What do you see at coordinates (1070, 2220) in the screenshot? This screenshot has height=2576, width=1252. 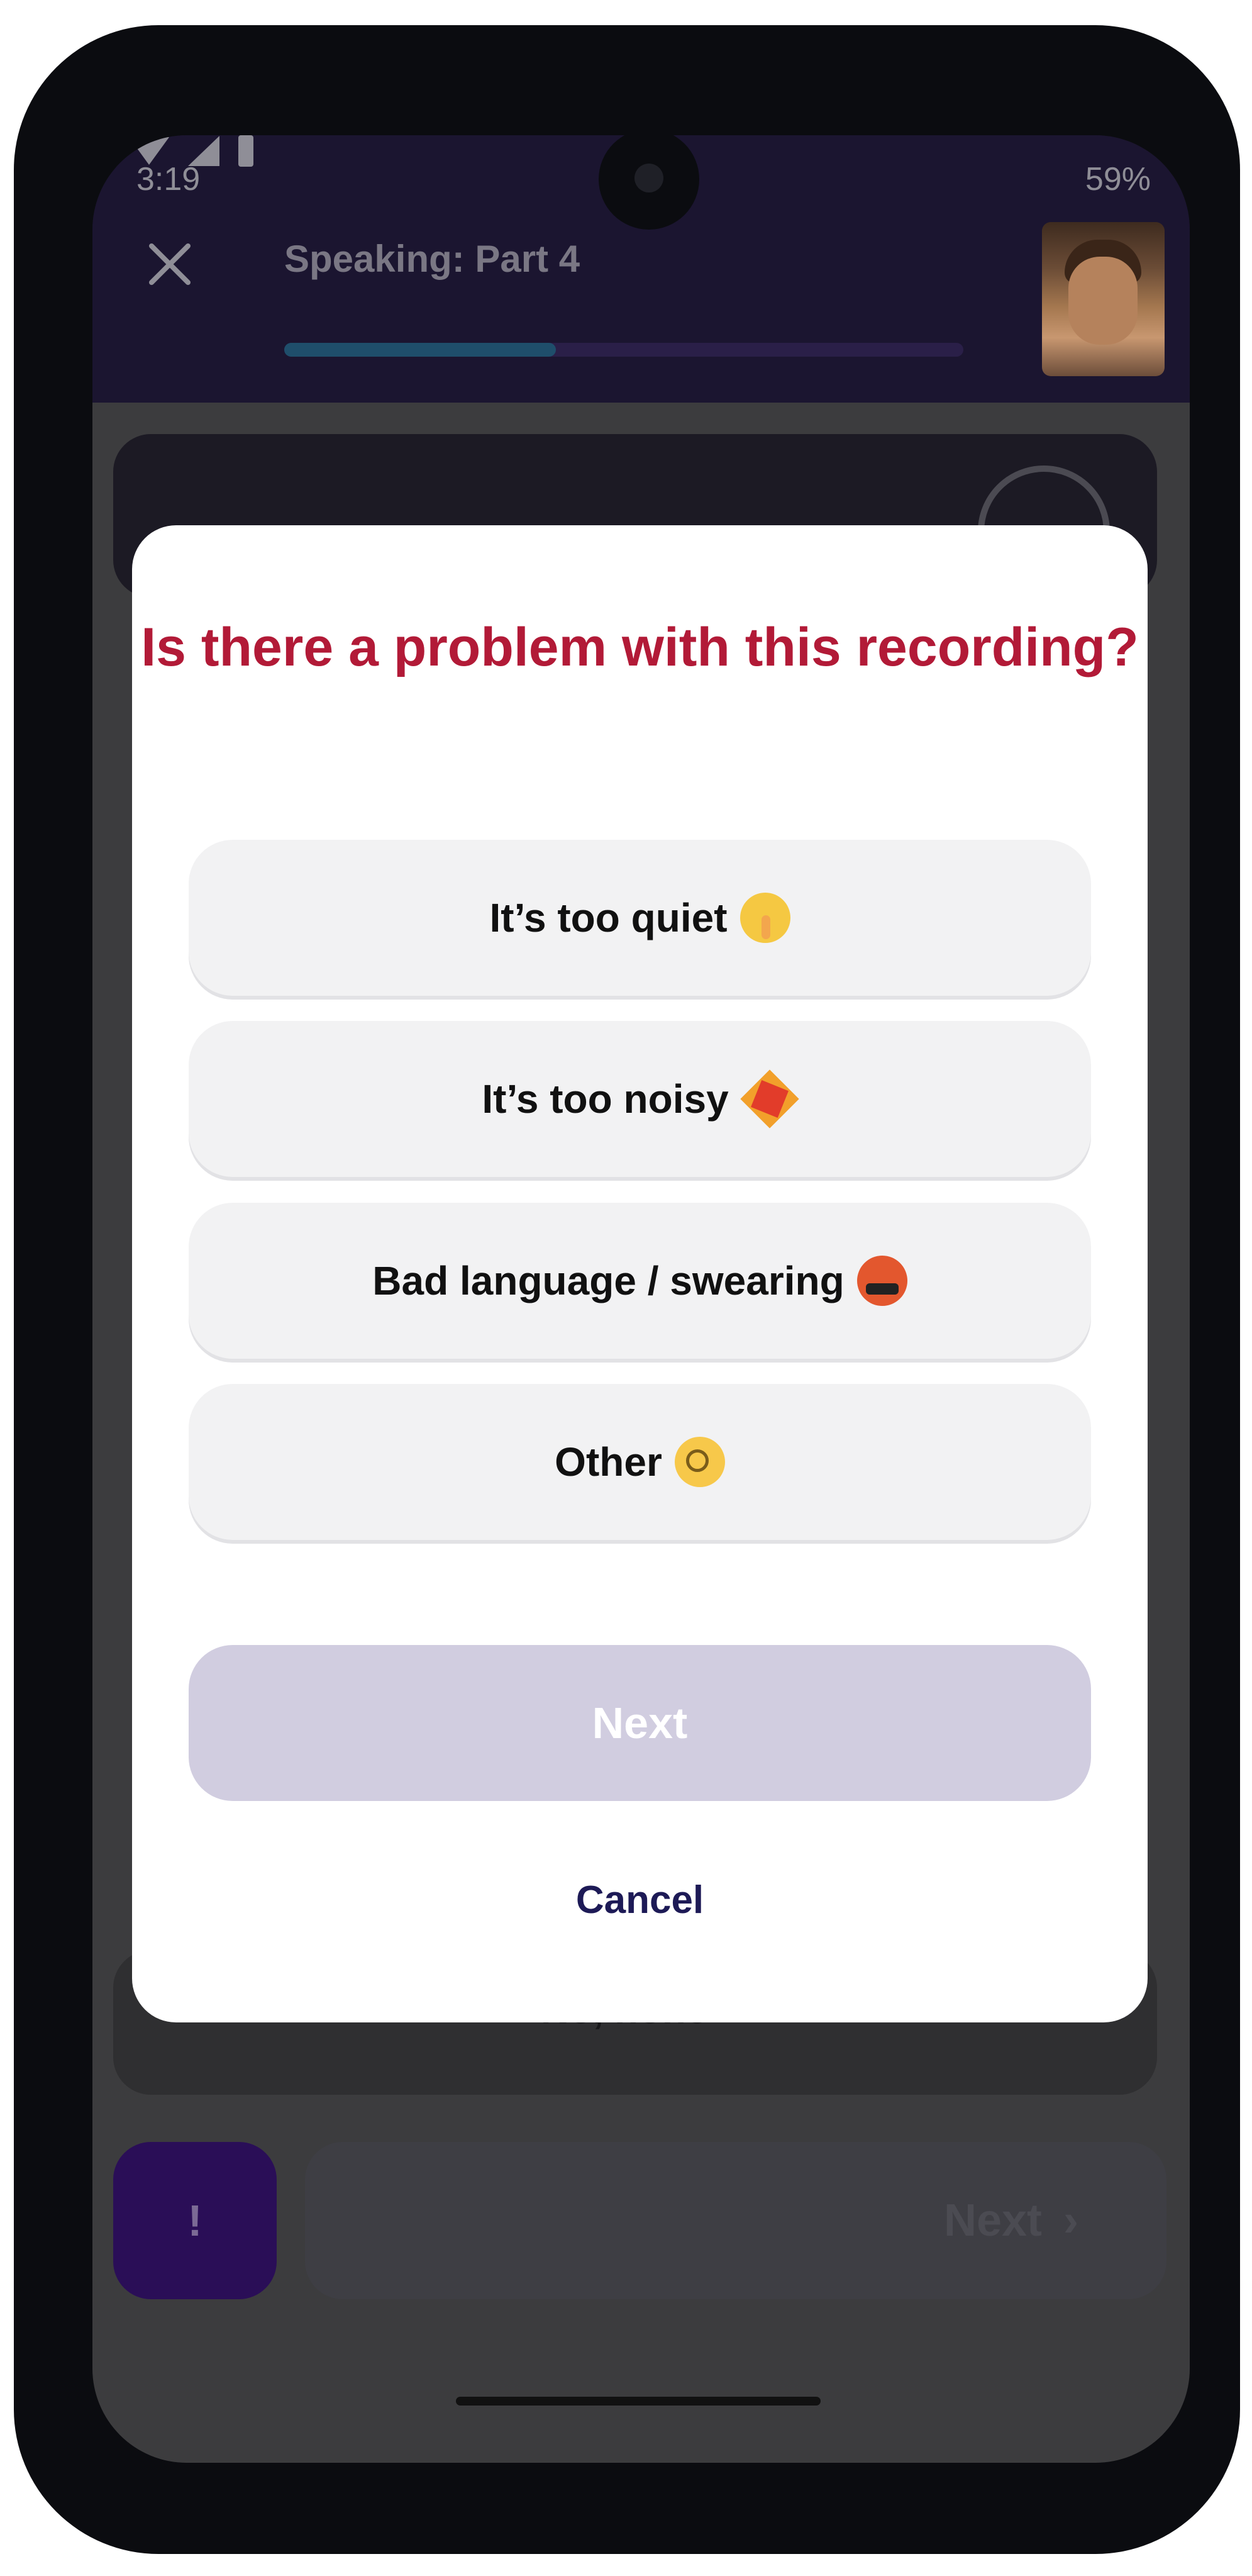 I see `chevron-right-icon: ›` at bounding box center [1070, 2220].